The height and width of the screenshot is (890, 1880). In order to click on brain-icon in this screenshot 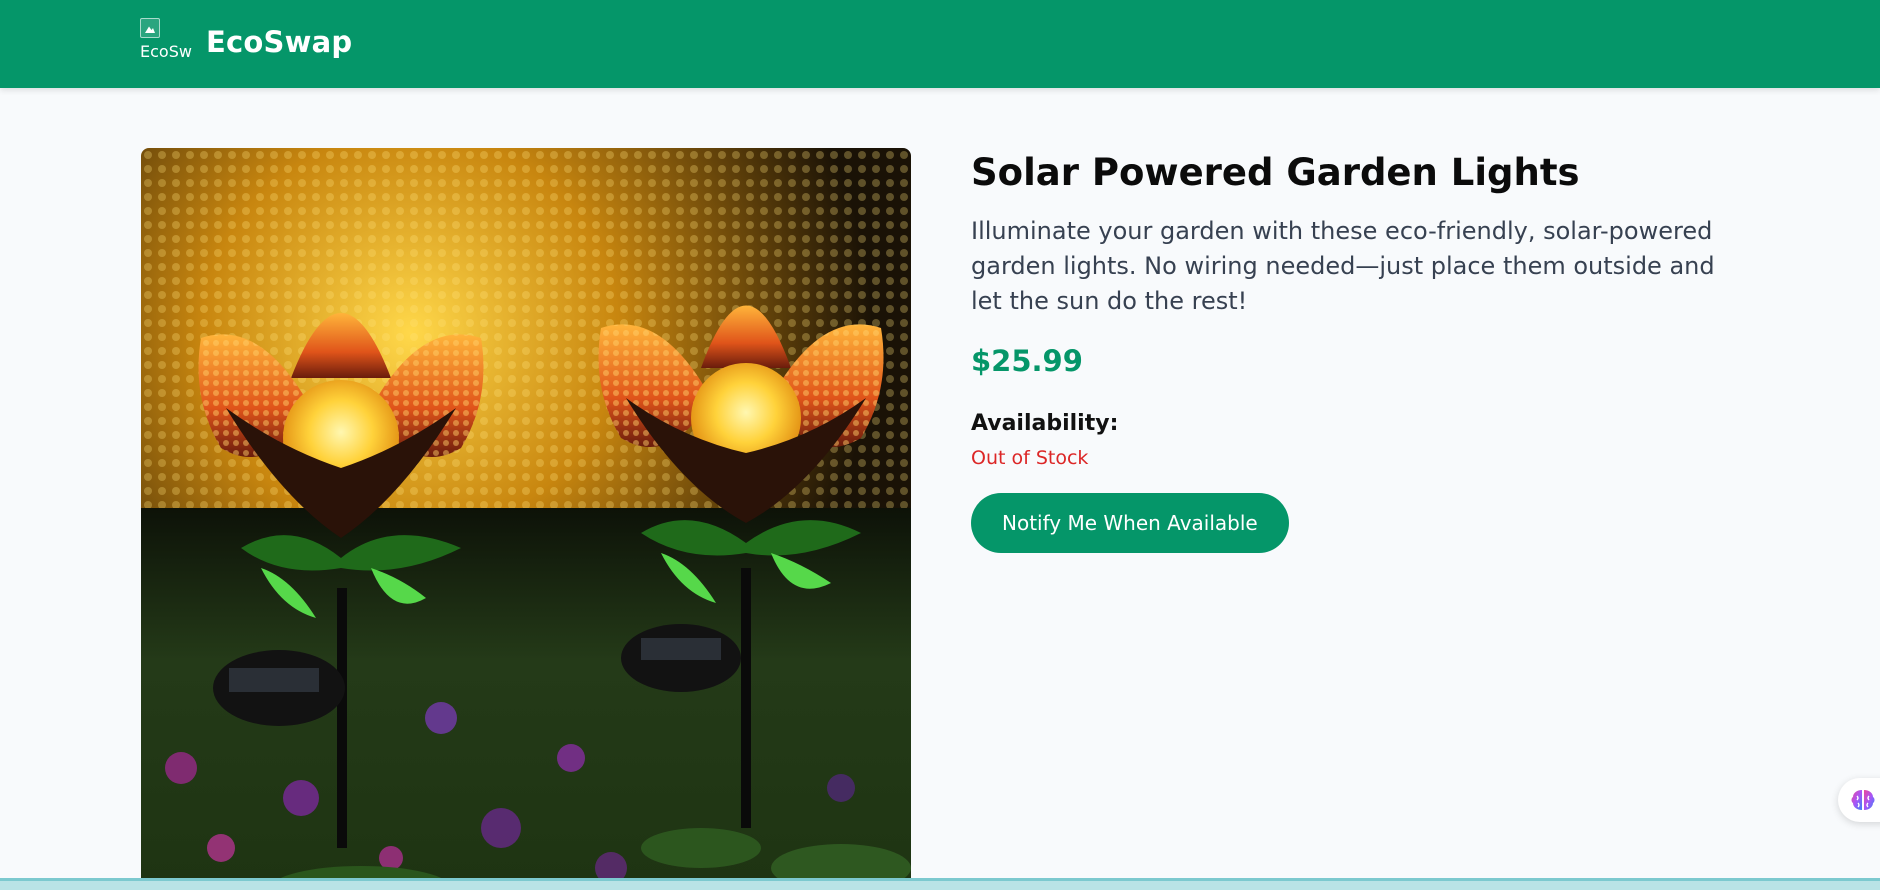, I will do `click(1863, 800)`.